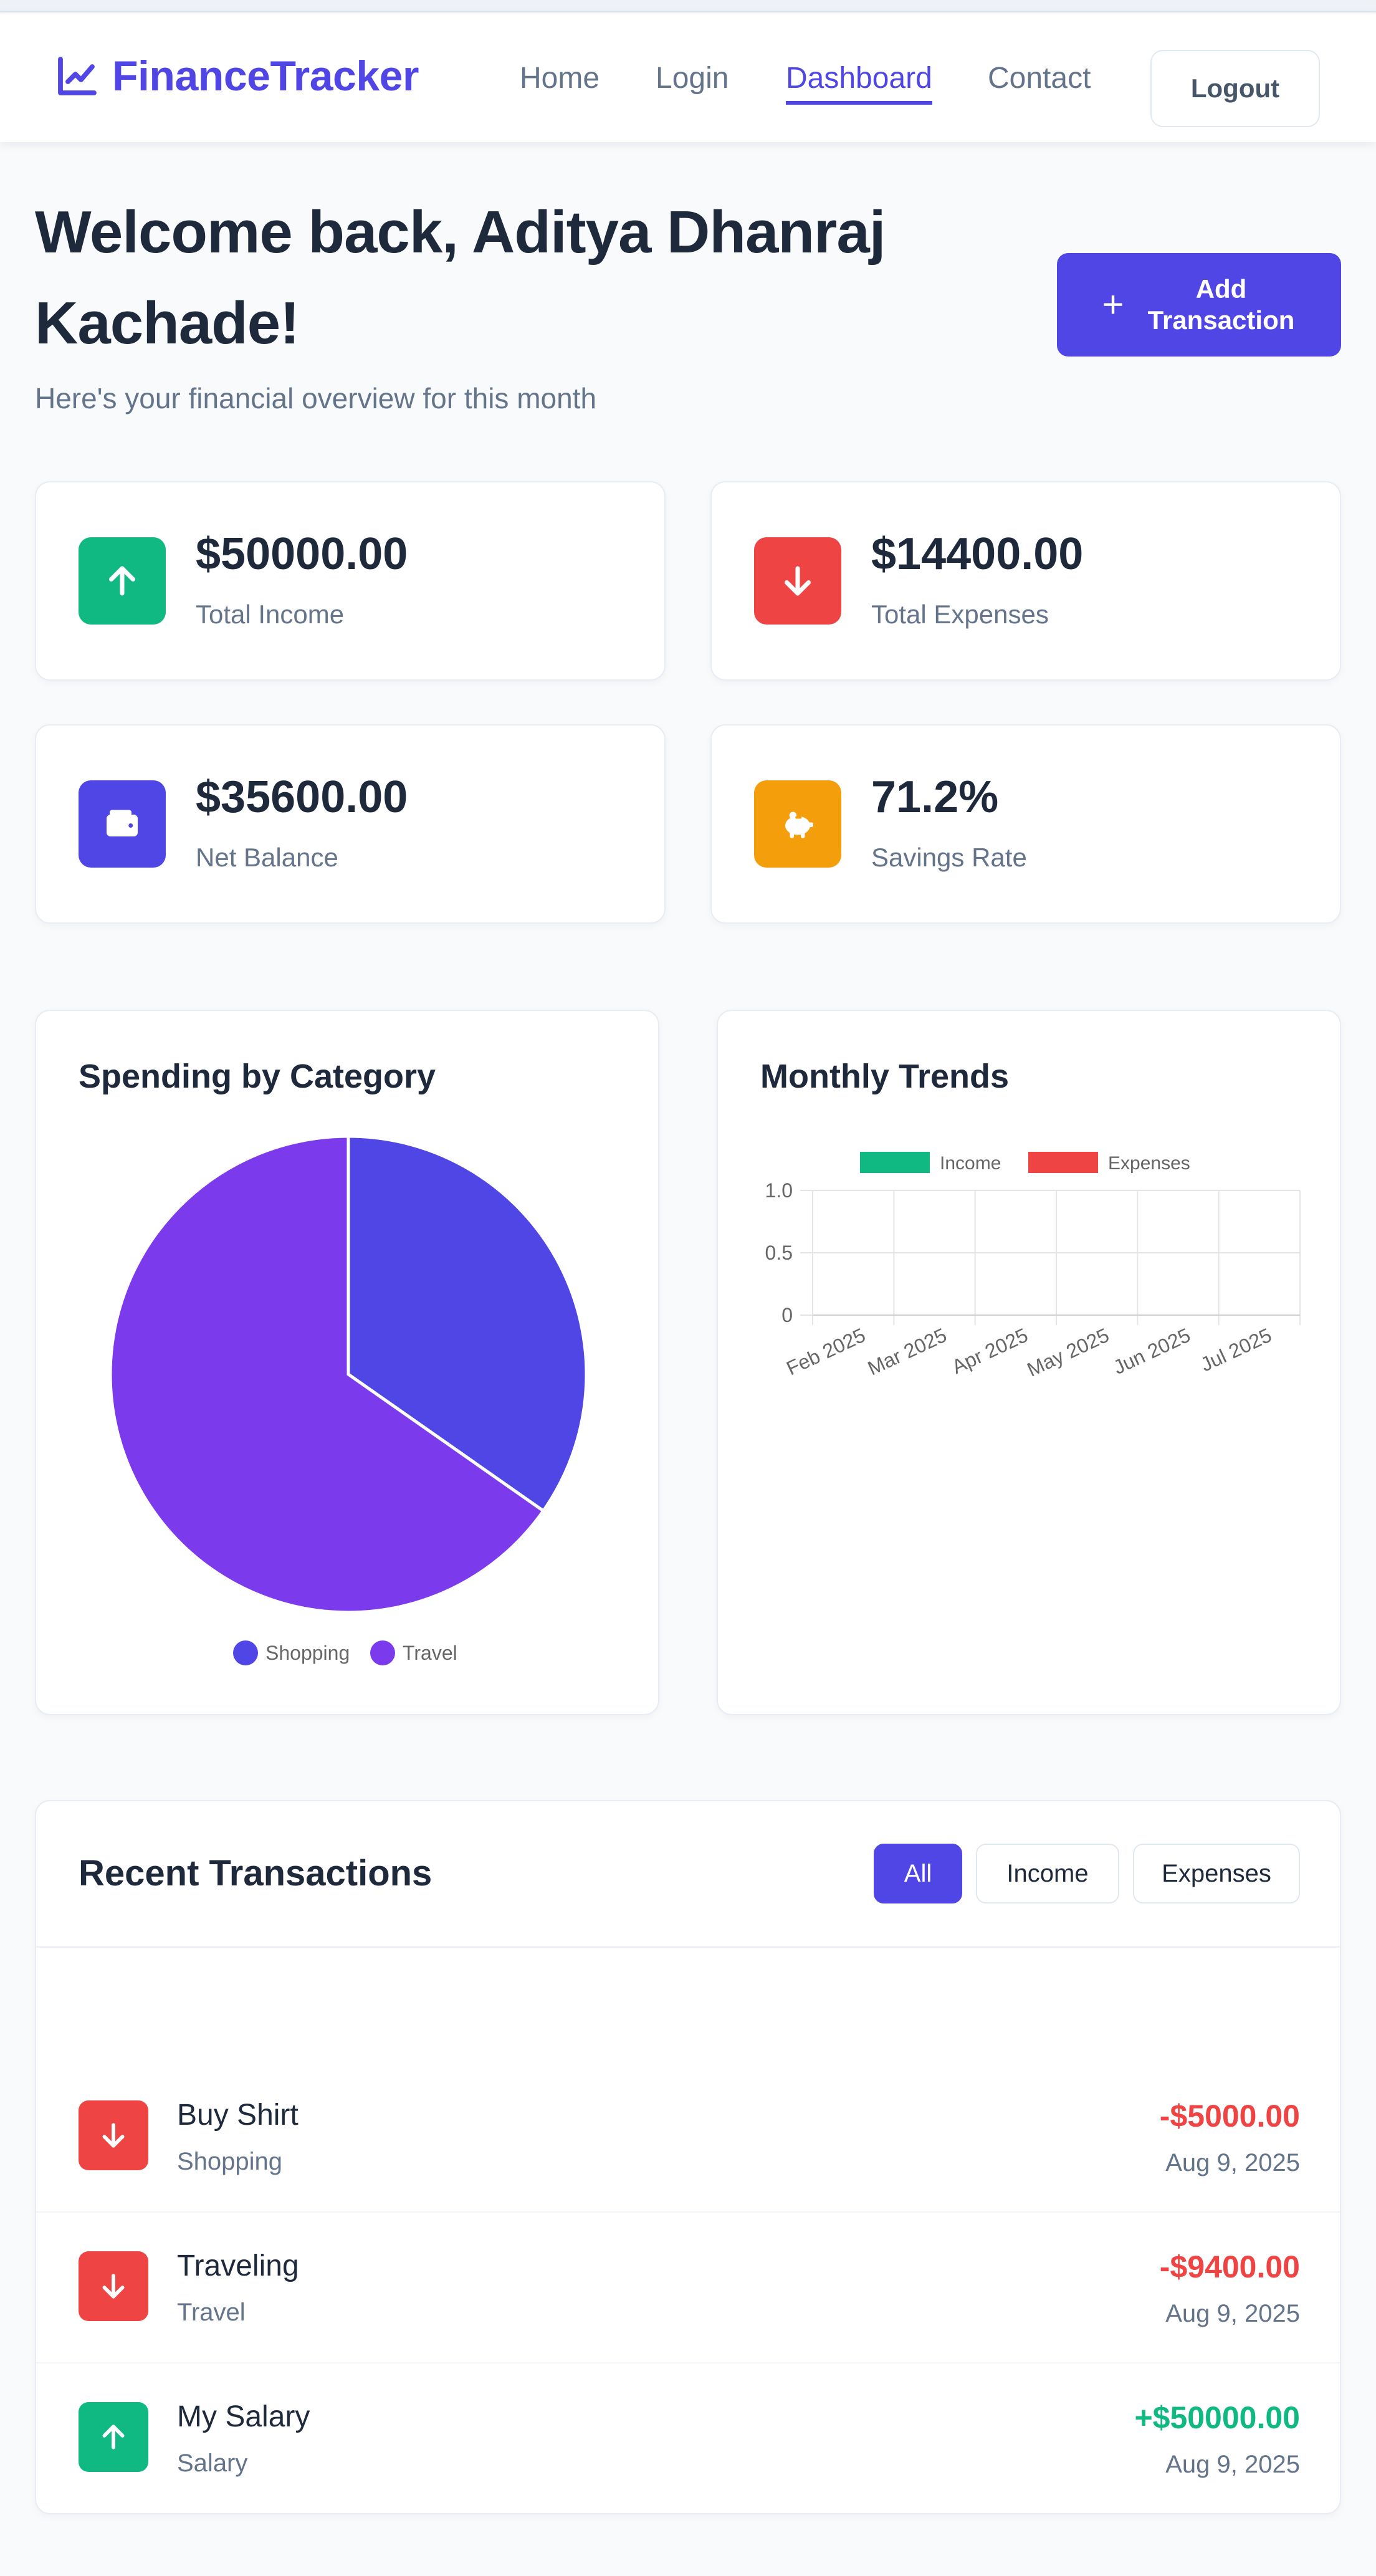 The height and width of the screenshot is (2576, 1376). Describe the element at coordinates (302, 554) in the screenshot. I see `stat-value: $50000.00` at that location.